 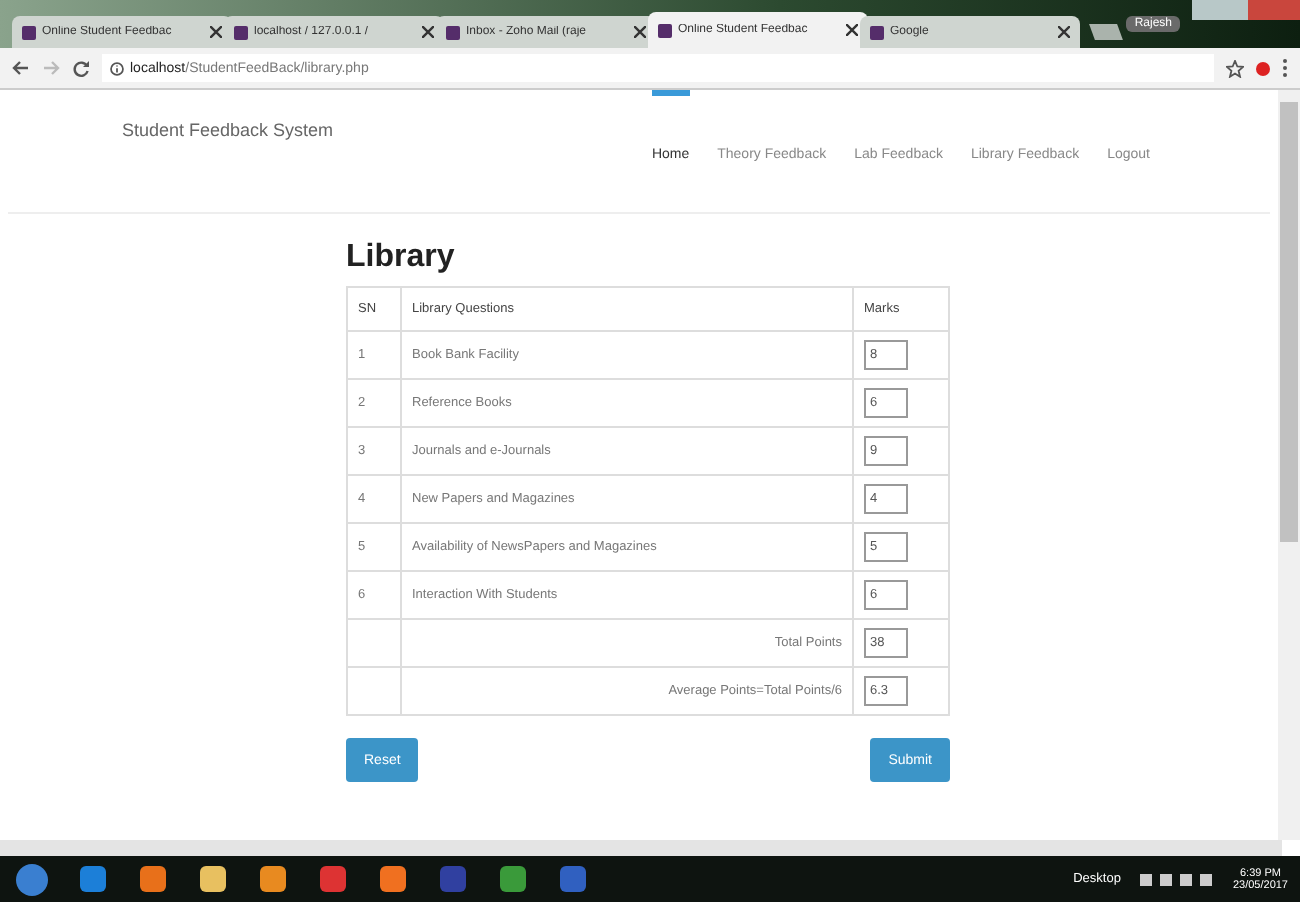 I want to click on page-heading: Library, so click(x=401, y=258).